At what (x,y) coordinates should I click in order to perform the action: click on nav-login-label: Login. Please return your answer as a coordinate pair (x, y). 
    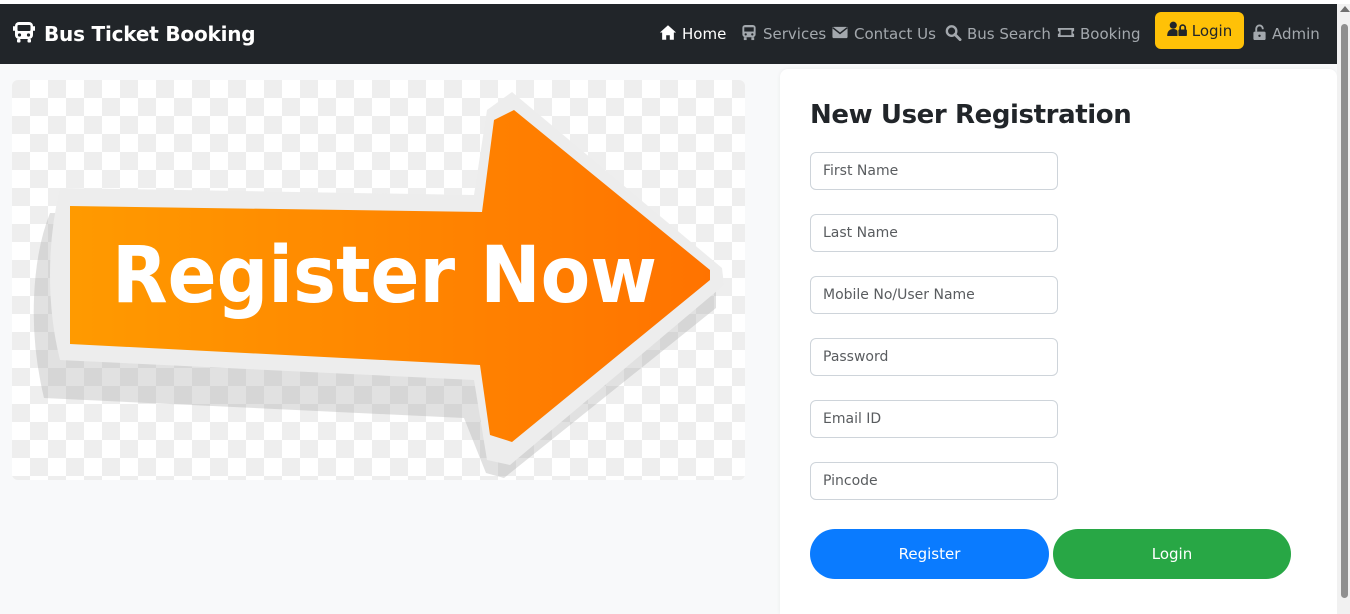
    Looking at the image, I should click on (1212, 30).